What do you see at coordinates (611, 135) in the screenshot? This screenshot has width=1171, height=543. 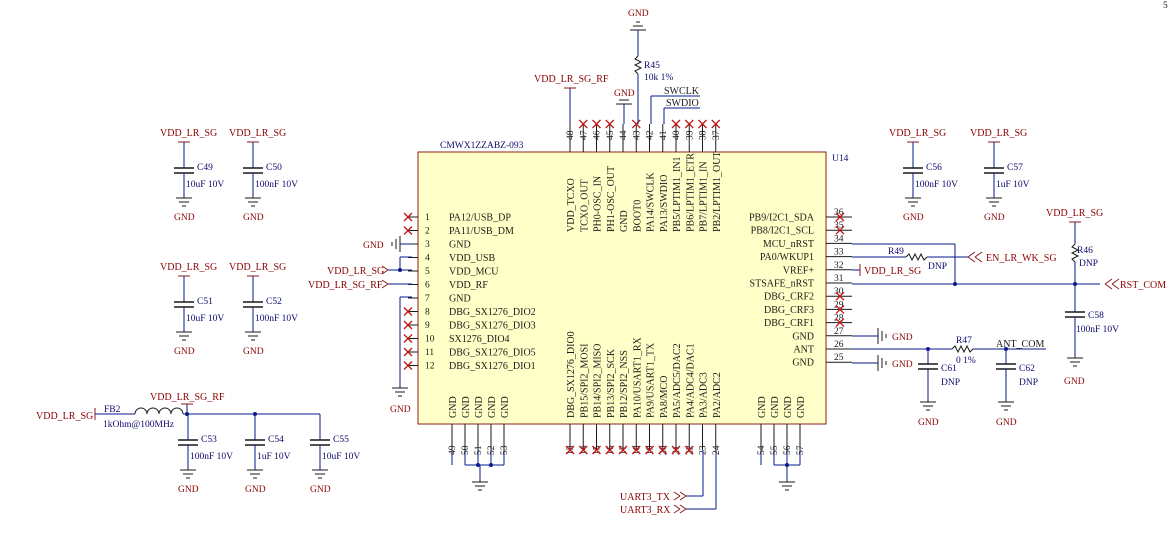 I see `pin-number: 45` at bounding box center [611, 135].